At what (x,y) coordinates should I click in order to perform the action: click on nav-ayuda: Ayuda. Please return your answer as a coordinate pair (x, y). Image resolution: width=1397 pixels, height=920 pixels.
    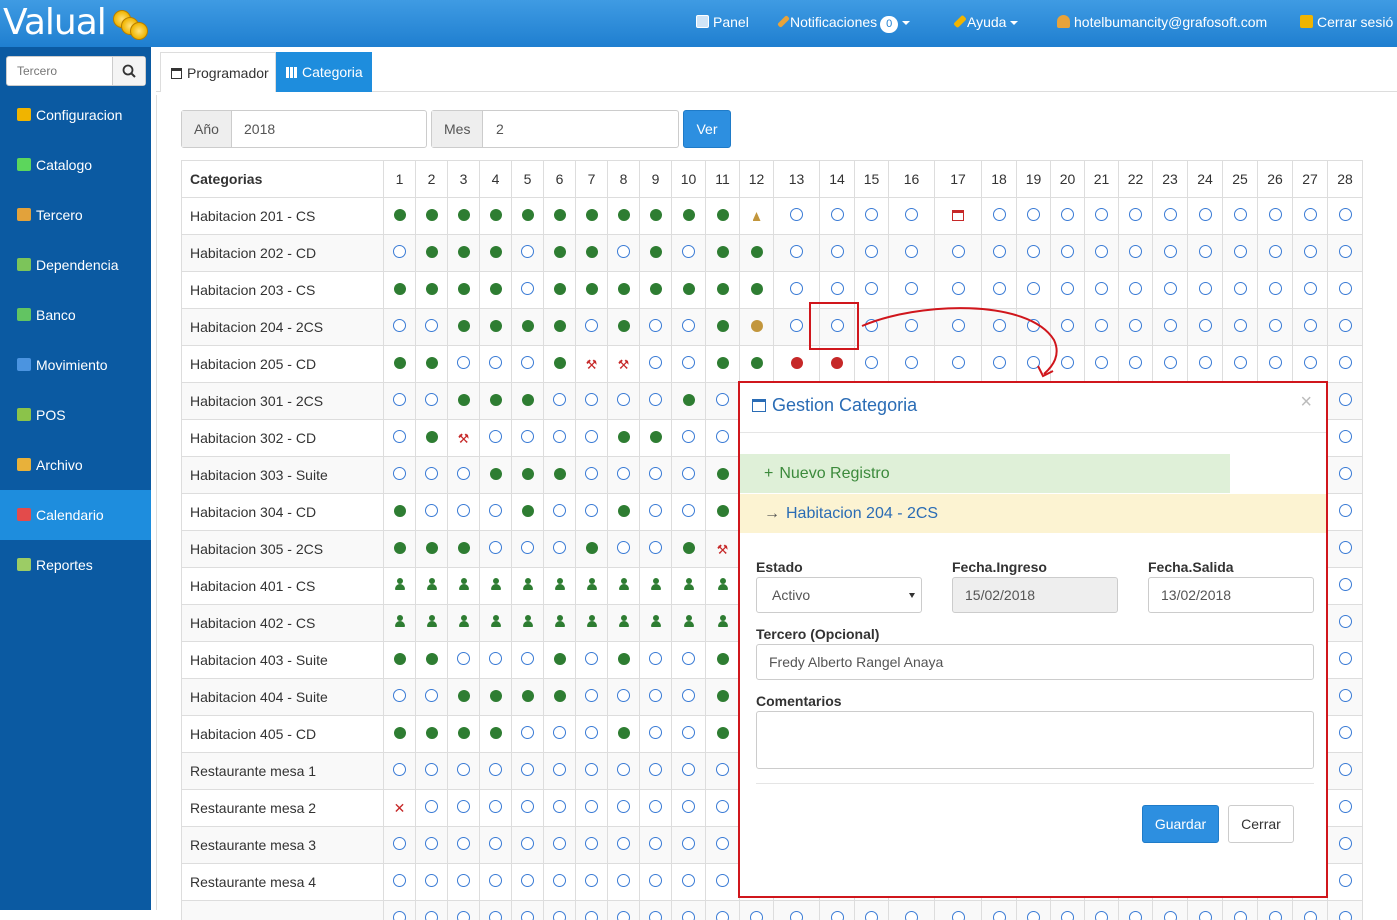
    Looking at the image, I should click on (987, 22).